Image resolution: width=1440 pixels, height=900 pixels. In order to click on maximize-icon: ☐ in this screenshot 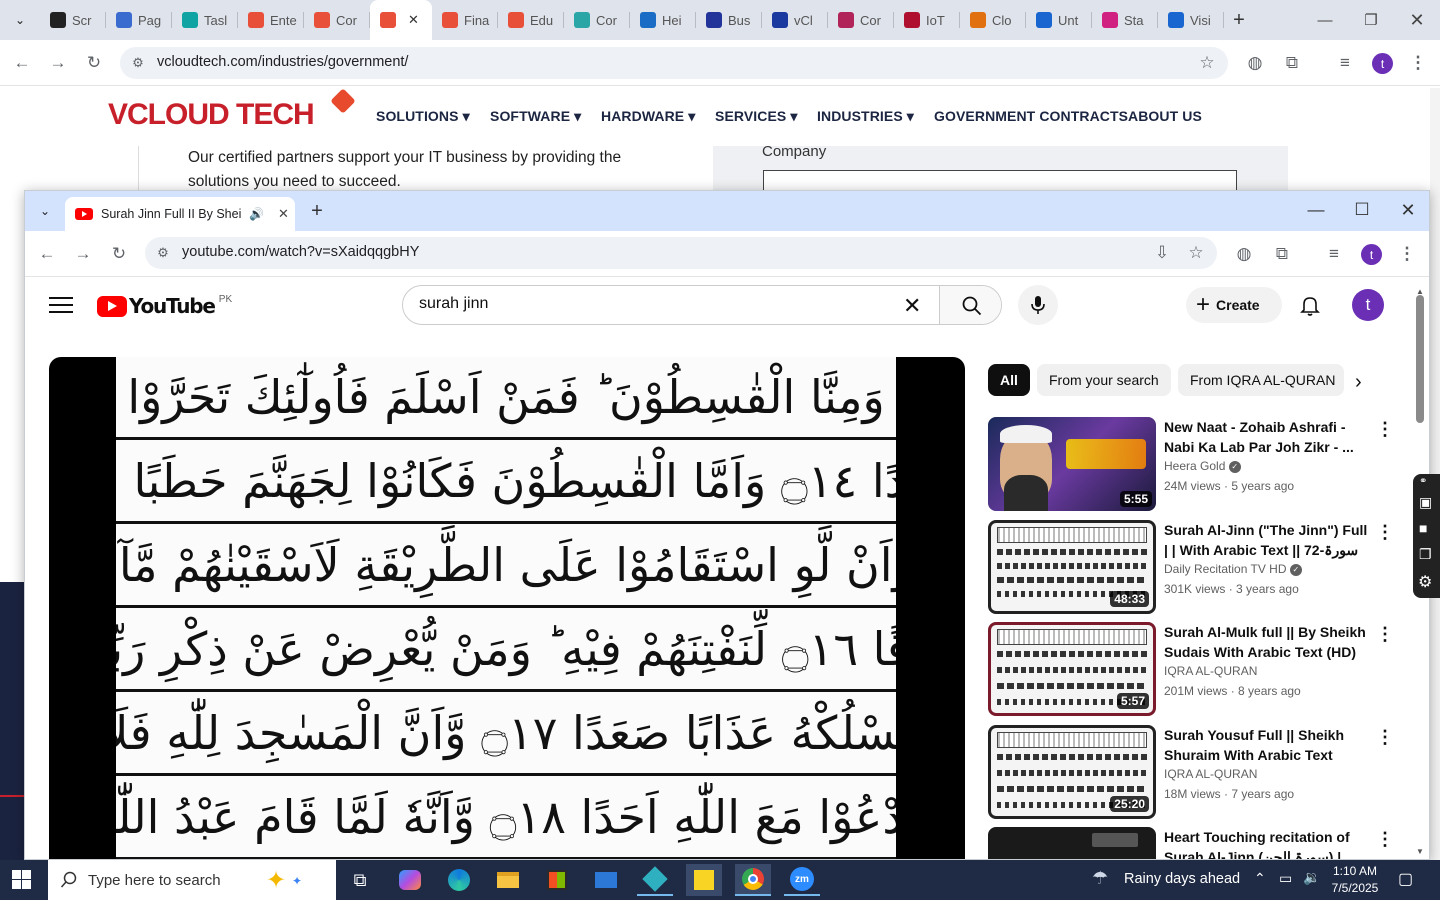, I will do `click(1362, 210)`.